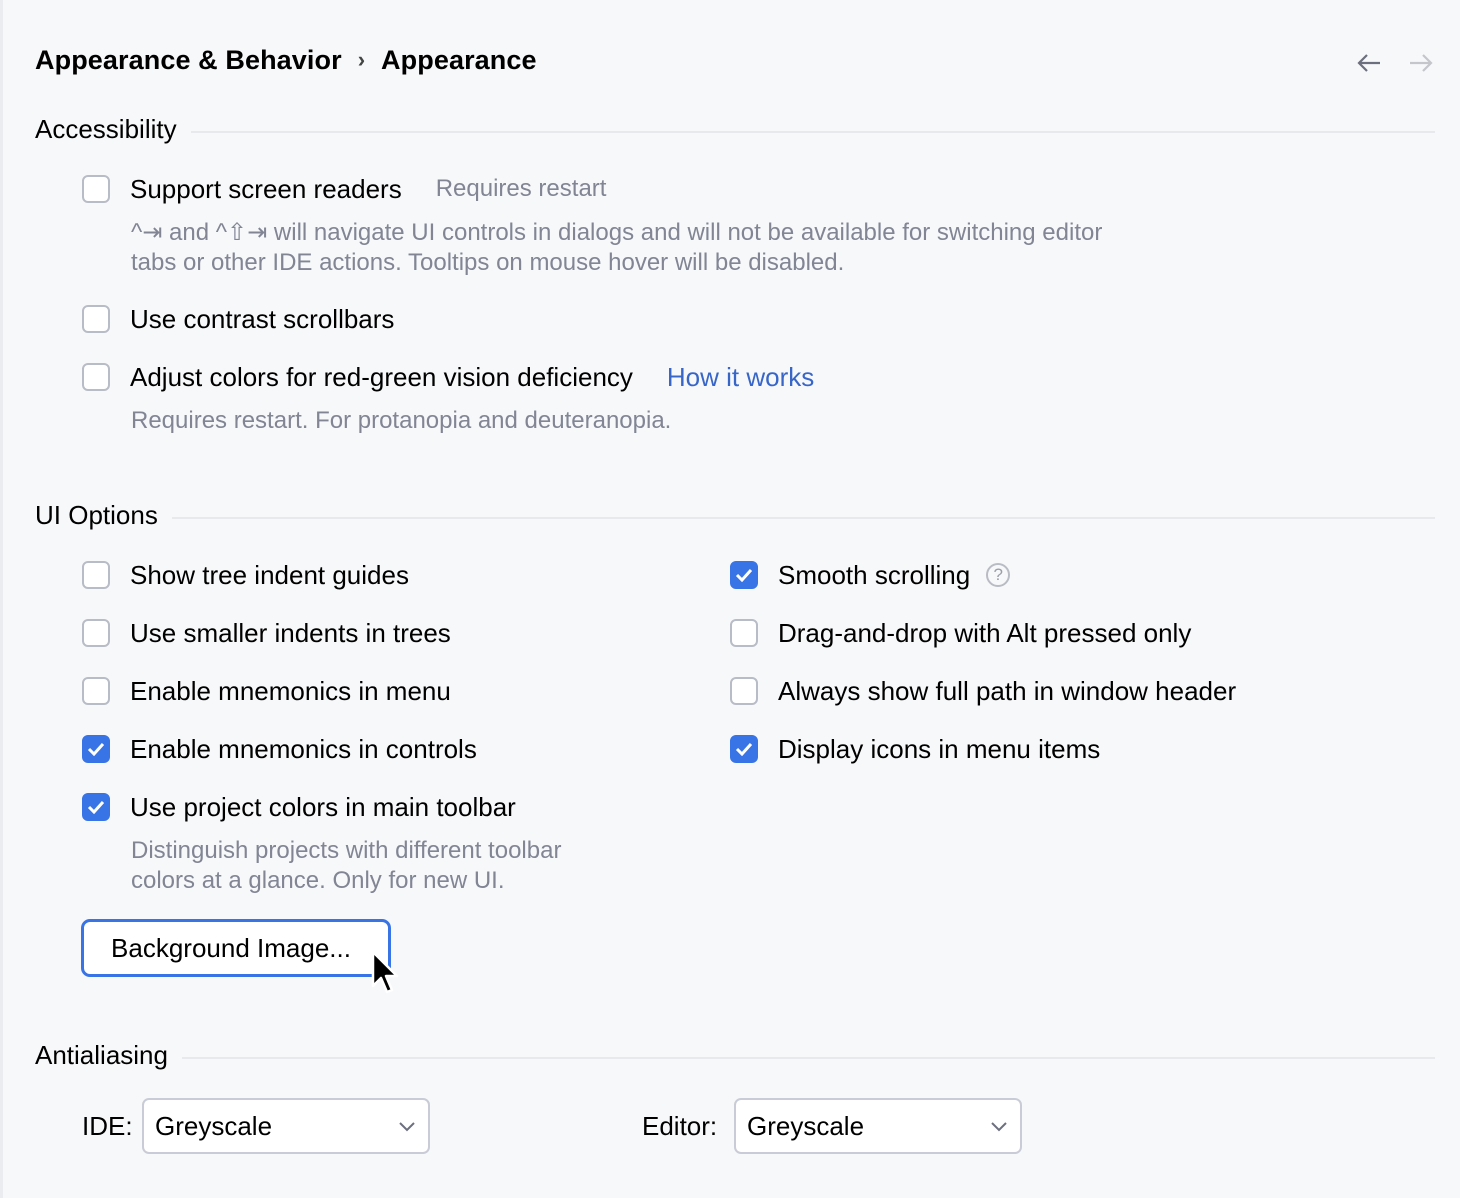 This screenshot has width=1460, height=1198. What do you see at coordinates (385, 972) in the screenshot?
I see `mouse-cursor-icon` at bounding box center [385, 972].